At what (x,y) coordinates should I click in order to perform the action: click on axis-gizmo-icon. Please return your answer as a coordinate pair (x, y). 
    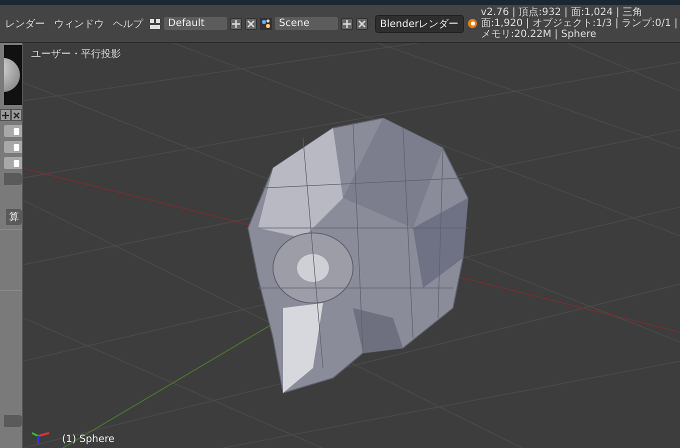
    Looking at the image, I should click on (40, 438).